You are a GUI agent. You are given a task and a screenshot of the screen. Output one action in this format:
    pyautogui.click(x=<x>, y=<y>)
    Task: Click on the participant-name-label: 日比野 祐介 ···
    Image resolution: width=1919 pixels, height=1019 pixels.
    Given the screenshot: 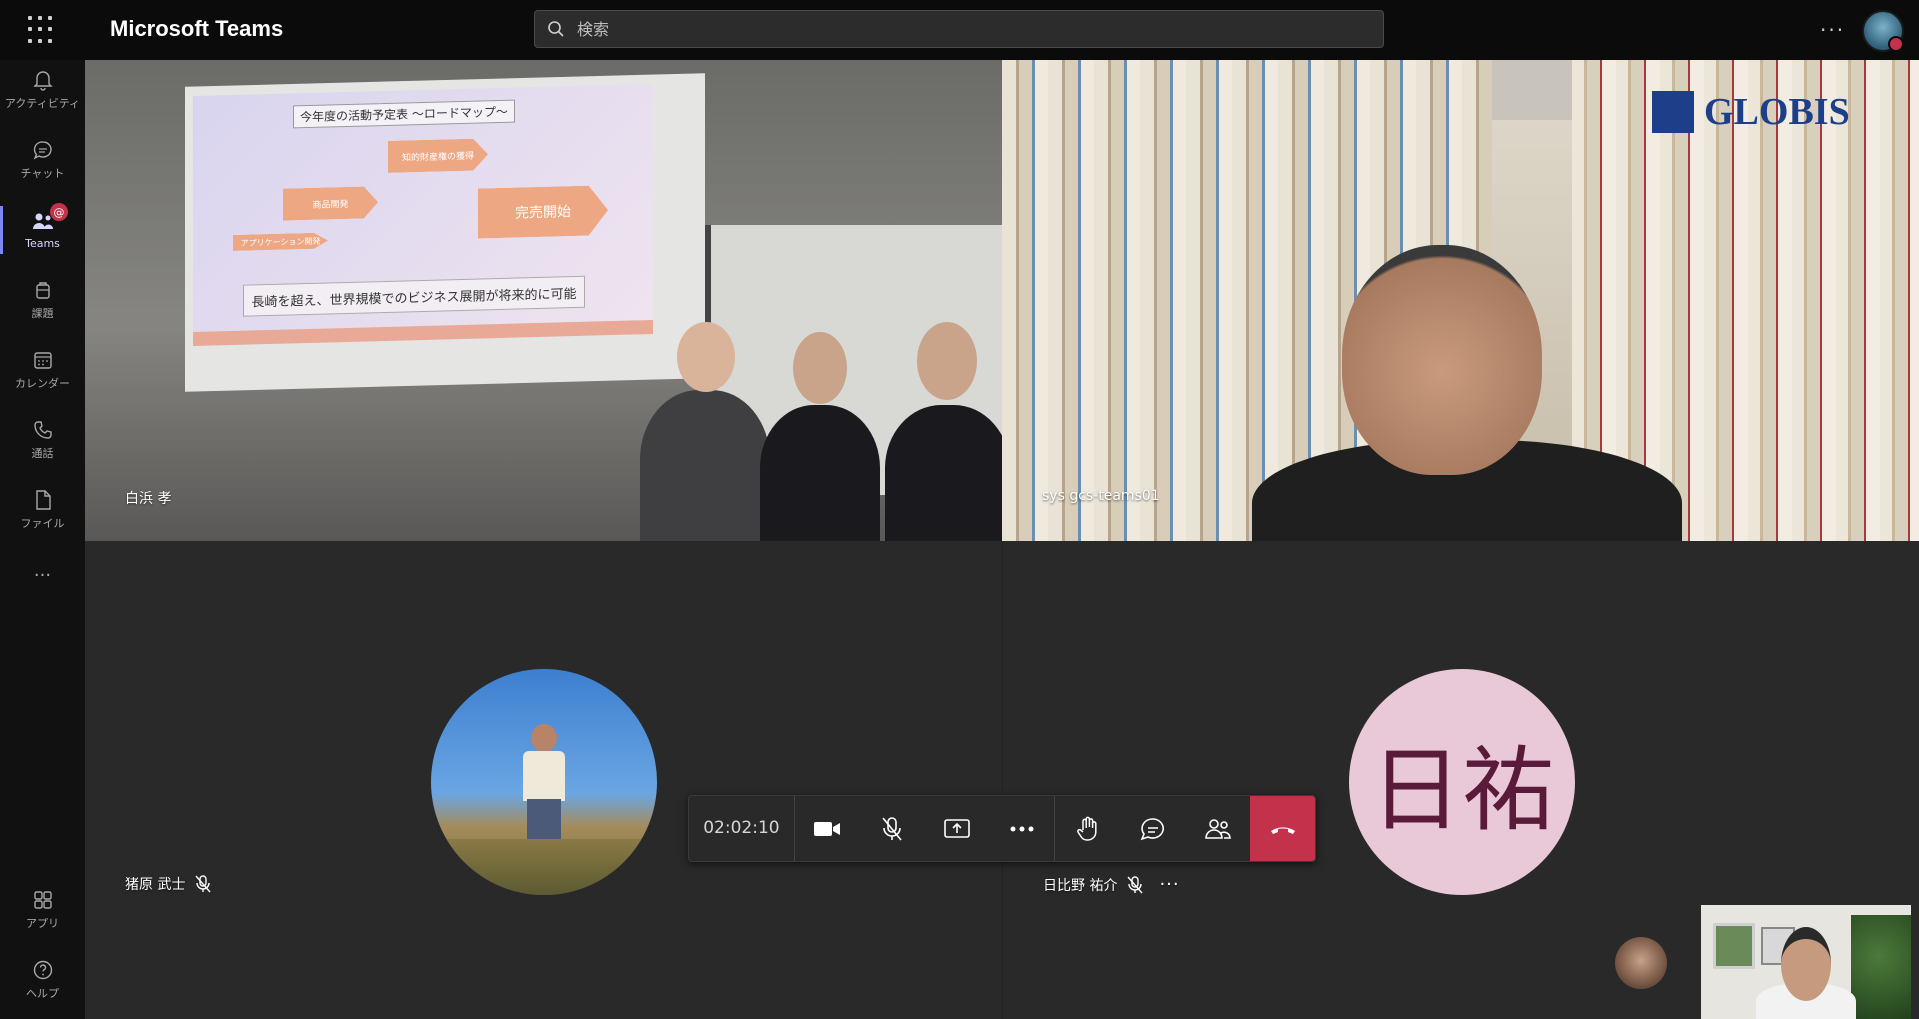 What is the action you would take?
    pyautogui.click(x=1111, y=884)
    